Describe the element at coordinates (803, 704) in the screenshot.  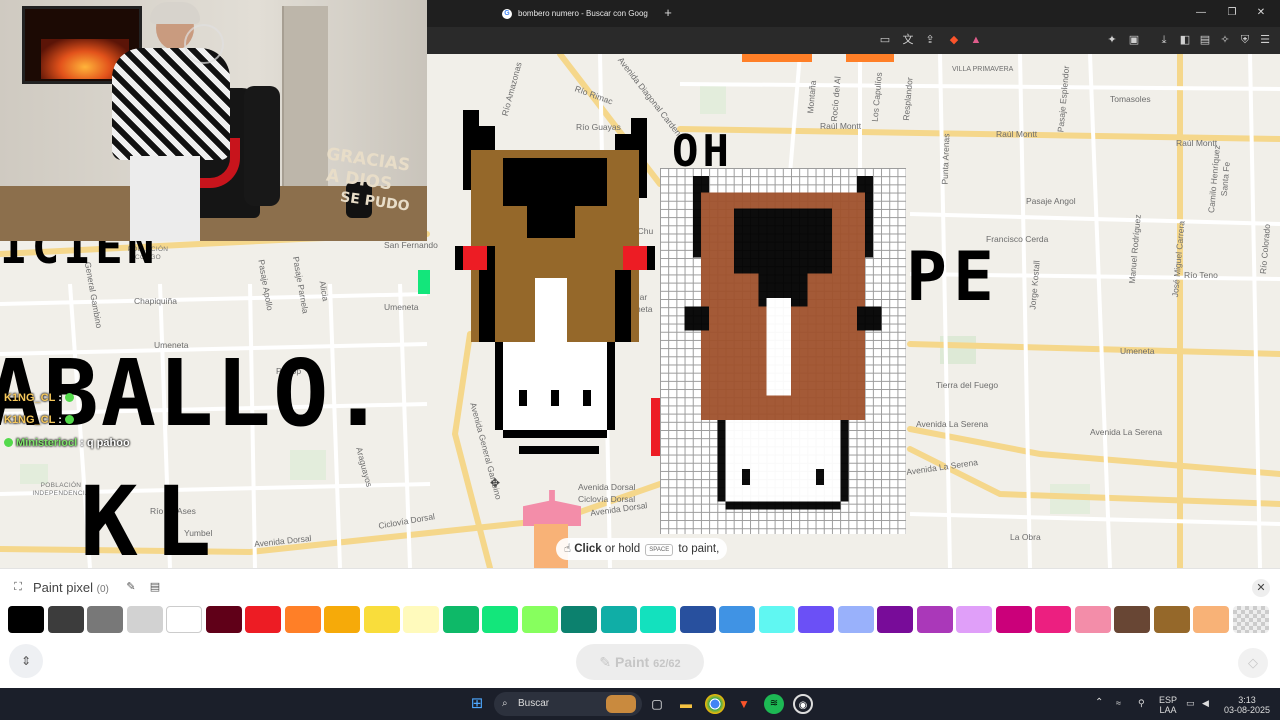
I see `obs-icon: ◉` at that location.